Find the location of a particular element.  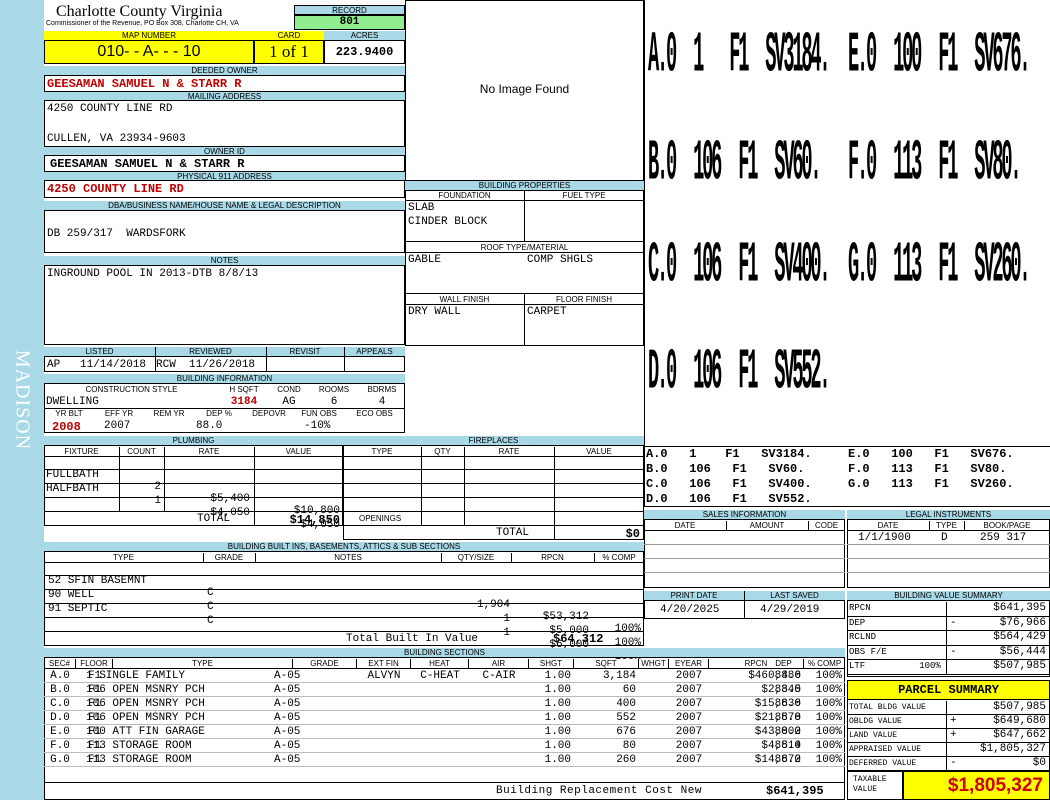

card-number: 1 of 1 is located at coordinates (289, 52).